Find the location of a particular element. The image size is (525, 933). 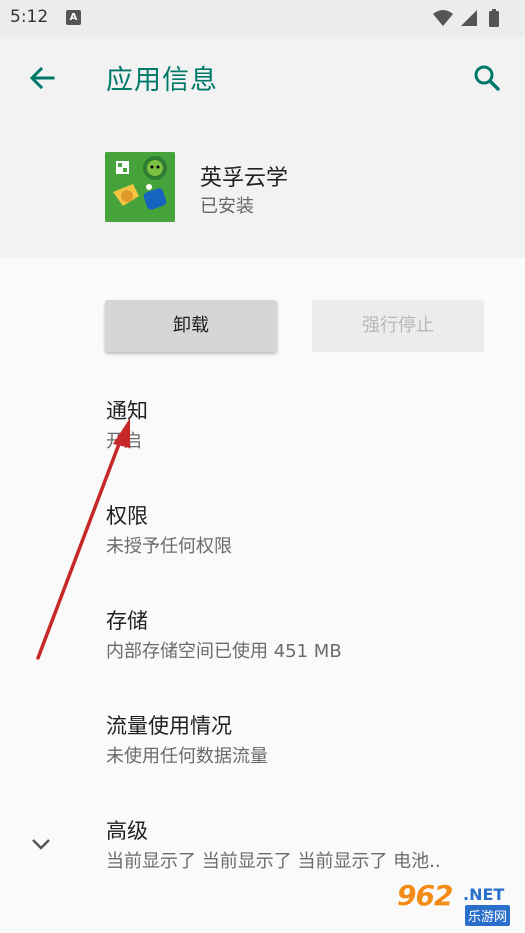

status-time: 5:12 is located at coordinates (29, 17).